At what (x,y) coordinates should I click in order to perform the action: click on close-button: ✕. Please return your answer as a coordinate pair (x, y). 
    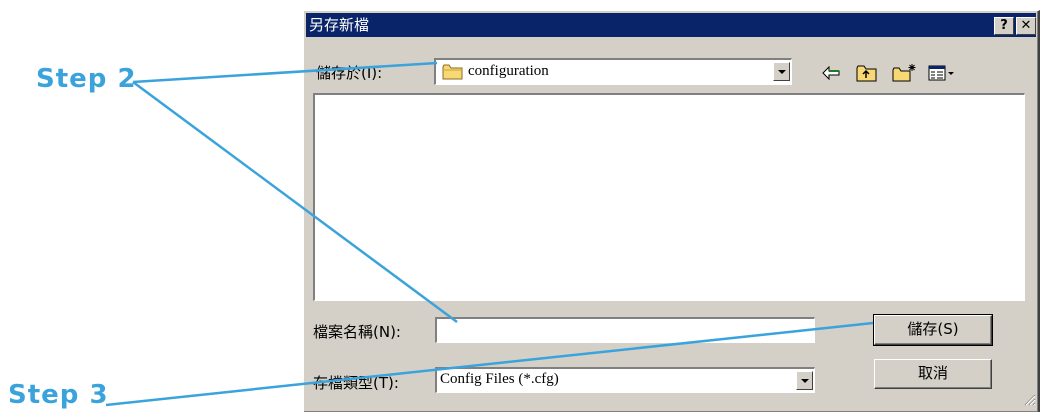
    Looking at the image, I should click on (1026, 26).